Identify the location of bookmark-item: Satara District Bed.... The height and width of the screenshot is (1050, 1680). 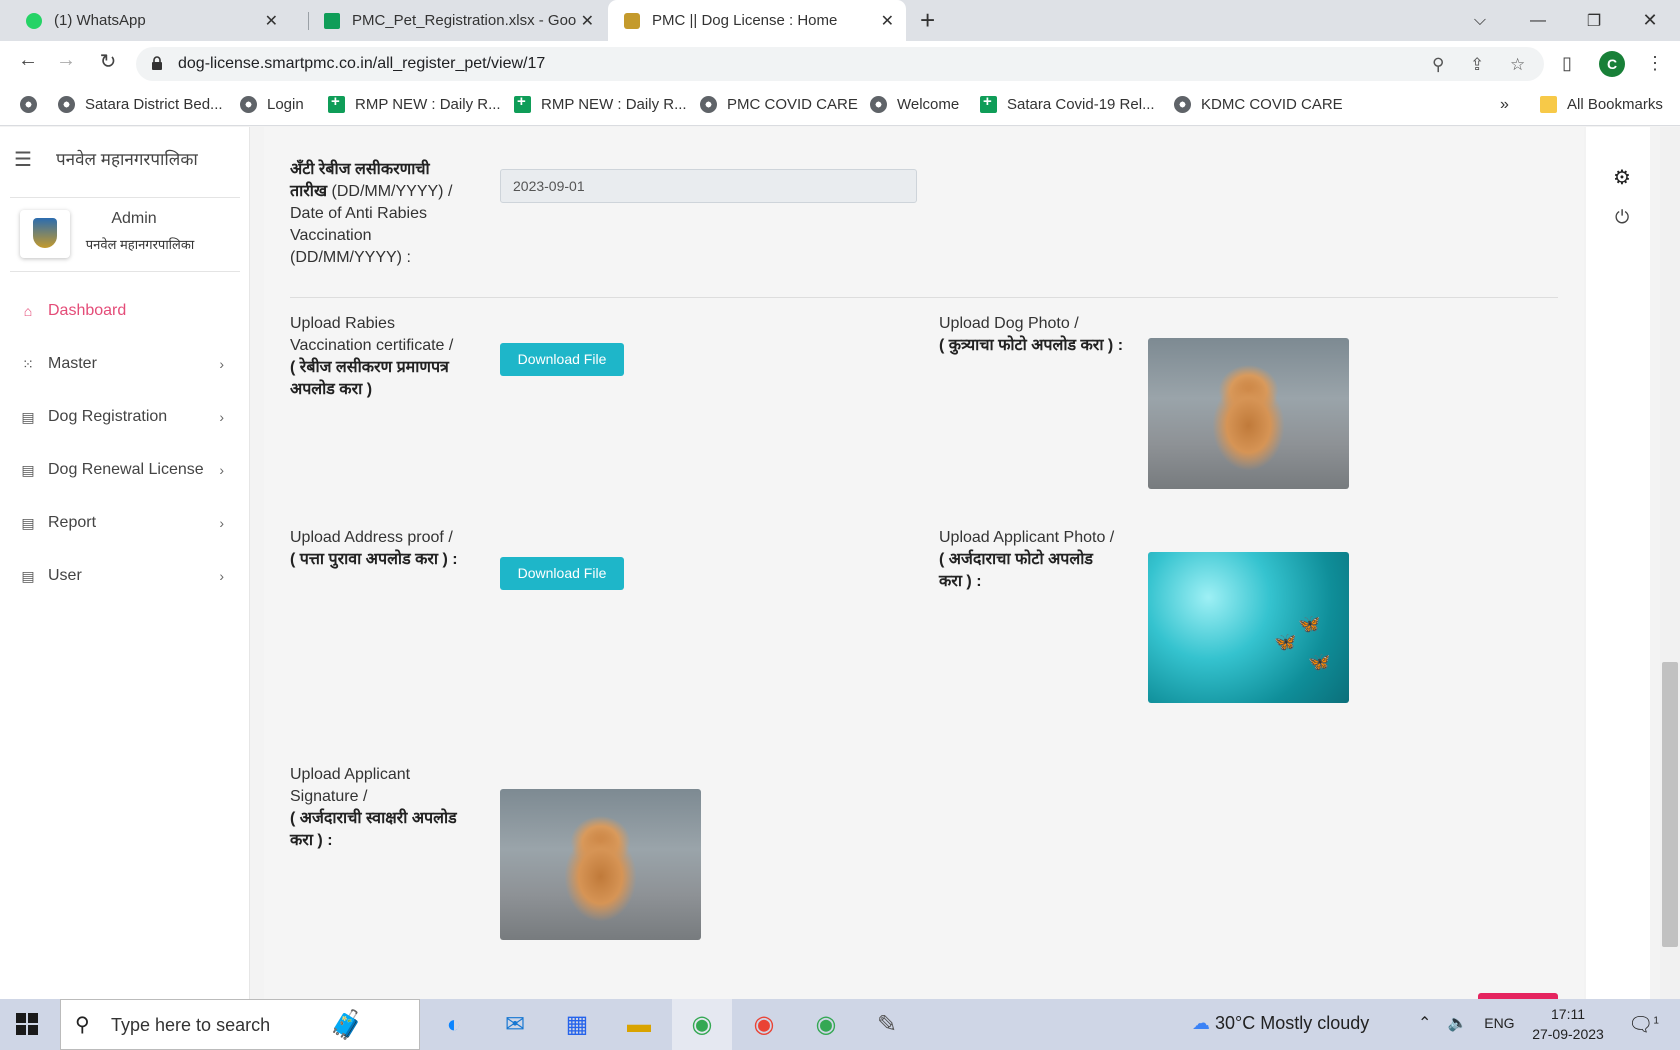
(140, 104).